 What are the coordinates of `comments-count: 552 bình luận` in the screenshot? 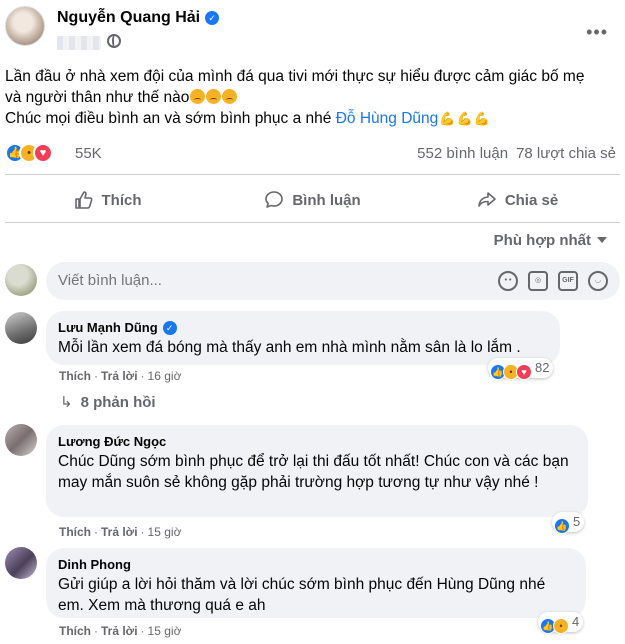 It's located at (462, 153).